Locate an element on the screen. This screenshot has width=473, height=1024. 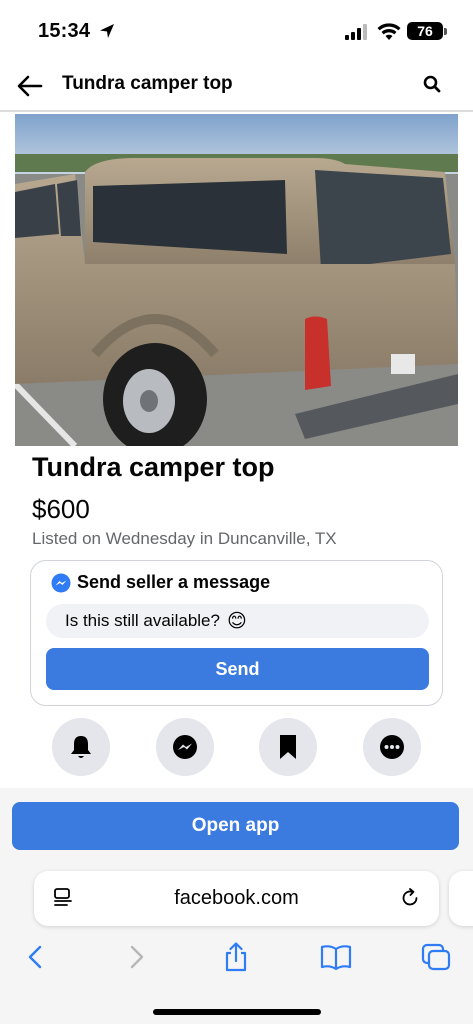
battery-indicator: 76 is located at coordinates (425, 31).